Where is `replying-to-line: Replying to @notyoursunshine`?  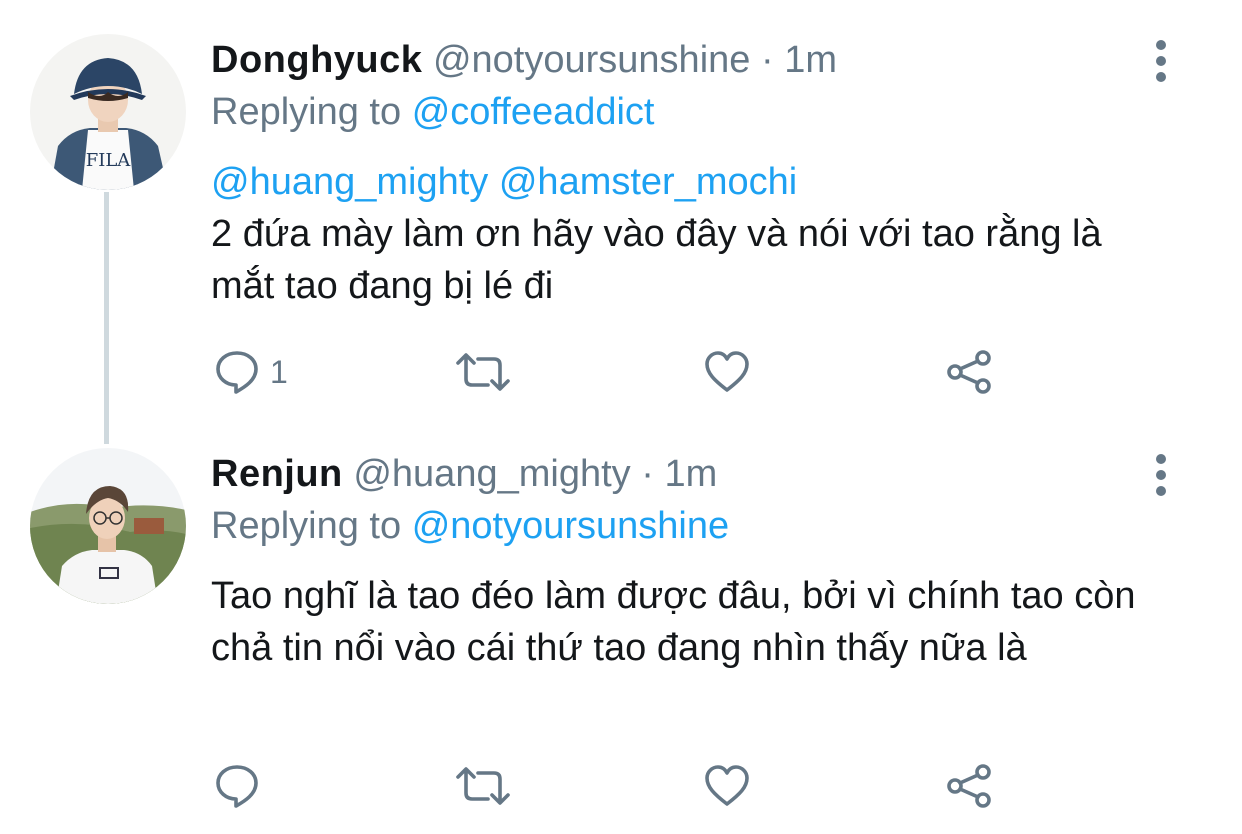 replying-to-line: Replying to @notyoursunshine is located at coordinates (470, 526).